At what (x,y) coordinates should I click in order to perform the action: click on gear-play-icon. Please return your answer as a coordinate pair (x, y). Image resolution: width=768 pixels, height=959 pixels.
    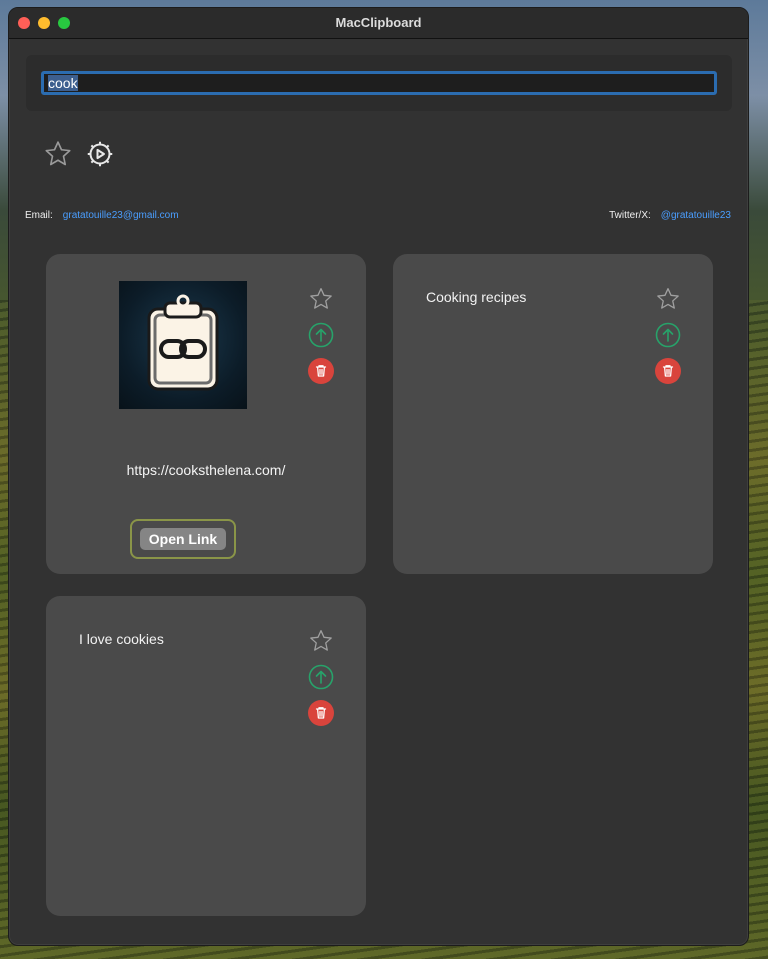
    Looking at the image, I should click on (100, 154).